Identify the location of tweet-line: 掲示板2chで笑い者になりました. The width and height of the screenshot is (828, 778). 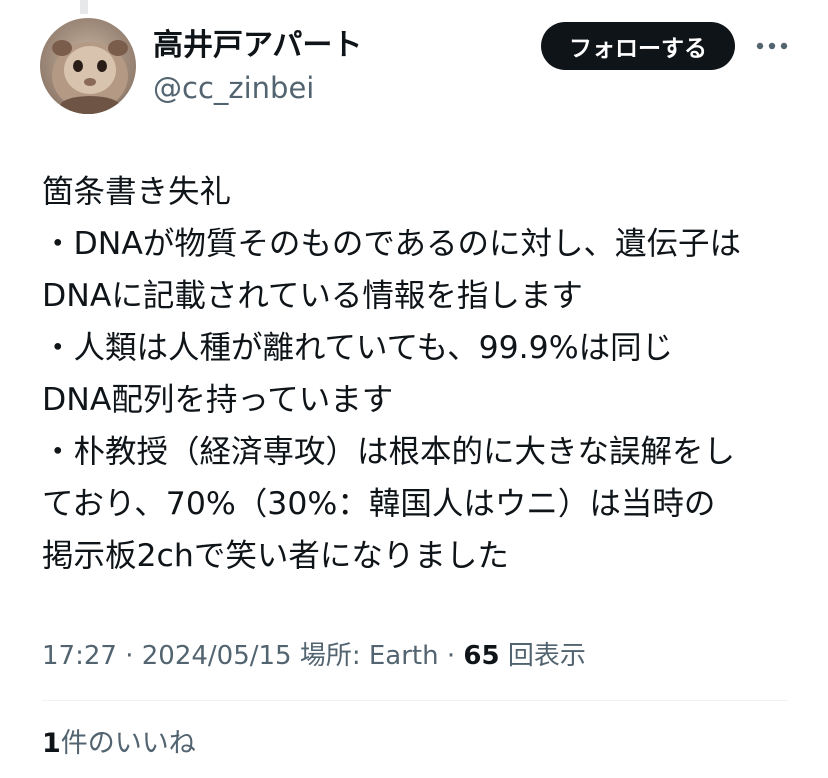
(275, 556).